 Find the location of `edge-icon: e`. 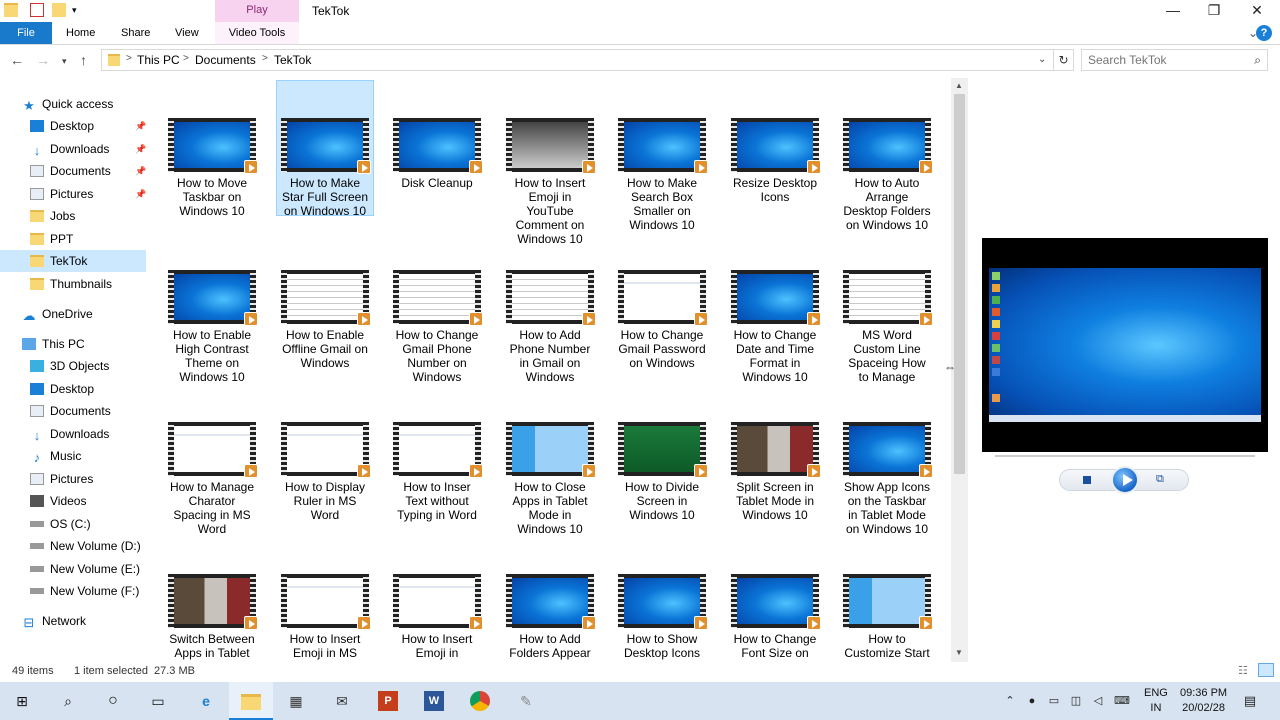

edge-icon: e is located at coordinates (206, 701).